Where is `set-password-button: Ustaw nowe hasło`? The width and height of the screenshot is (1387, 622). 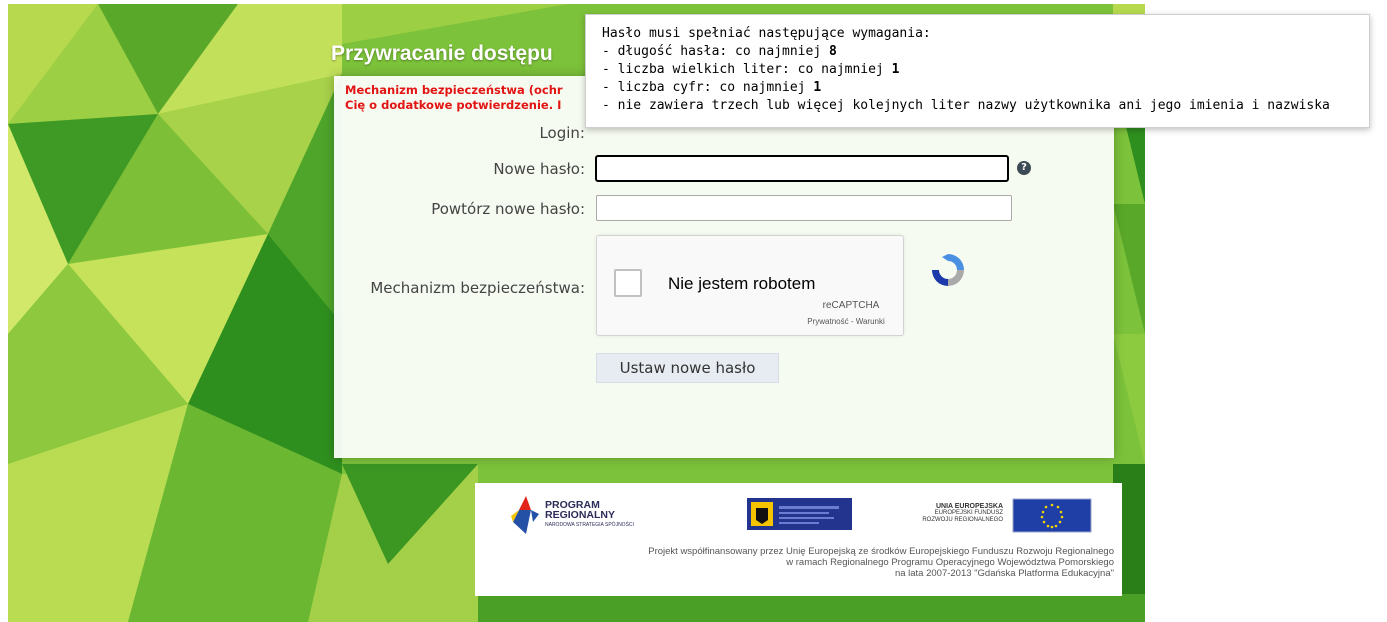
set-password-button: Ustaw nowe hasło is located at coordinates (687, 368).